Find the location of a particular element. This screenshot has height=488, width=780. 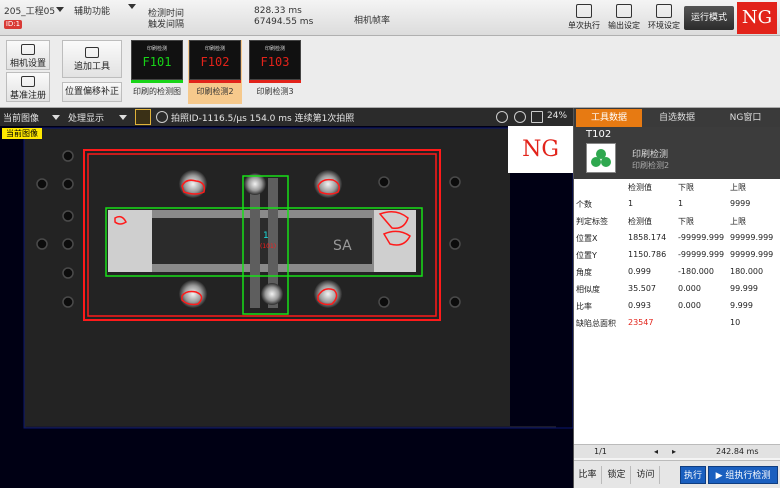

assist-menu: 辅助功能 is located at coordinates (92, 10).